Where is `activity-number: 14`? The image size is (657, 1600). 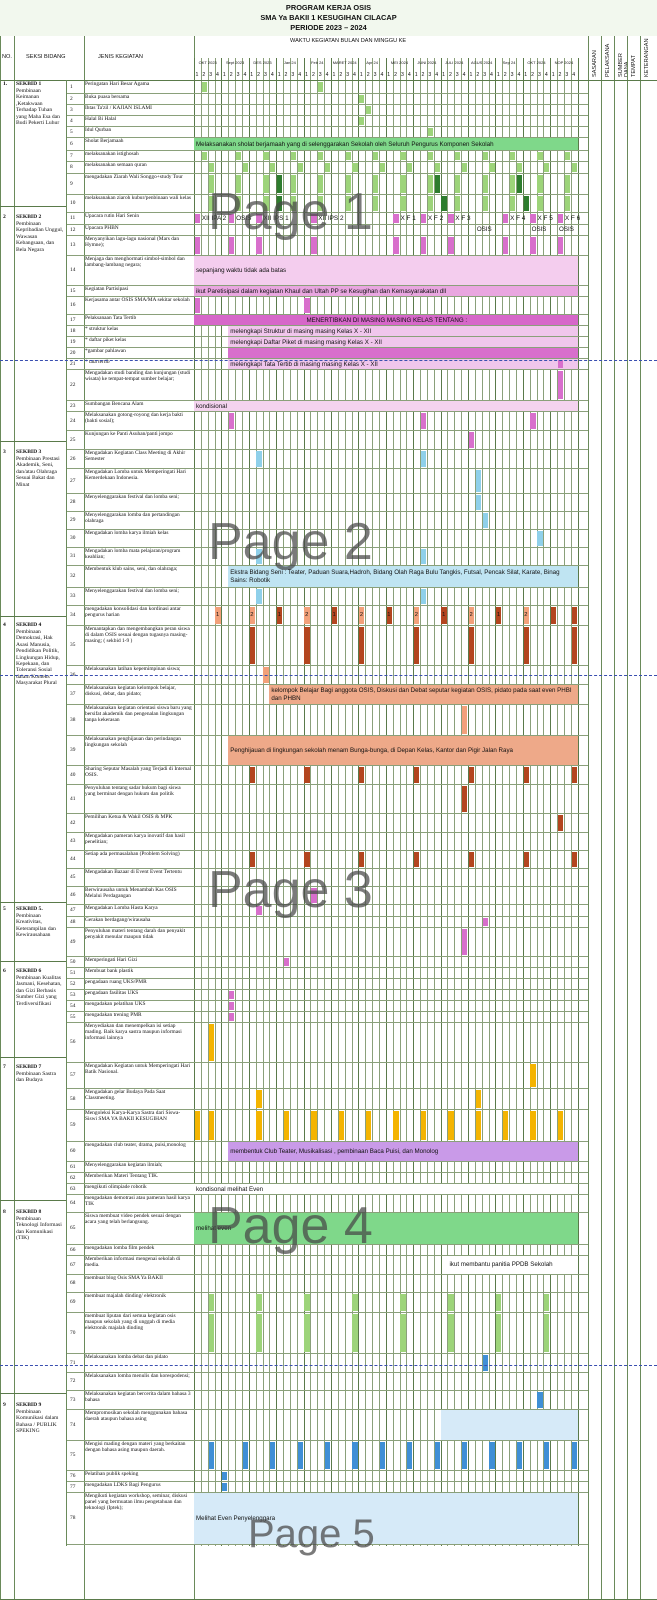
activity-number: 14 is located at coordinates (73, 270).